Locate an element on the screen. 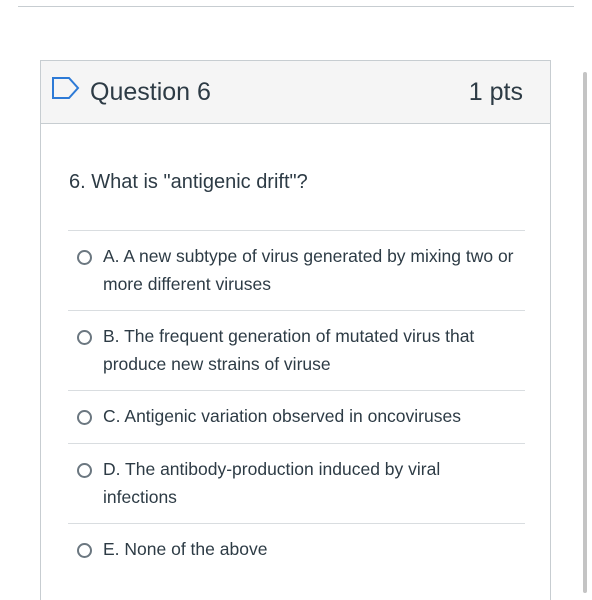 This screenshot has width=592, height=600. question-title: Question 6 is located at coordinates (150, 92).